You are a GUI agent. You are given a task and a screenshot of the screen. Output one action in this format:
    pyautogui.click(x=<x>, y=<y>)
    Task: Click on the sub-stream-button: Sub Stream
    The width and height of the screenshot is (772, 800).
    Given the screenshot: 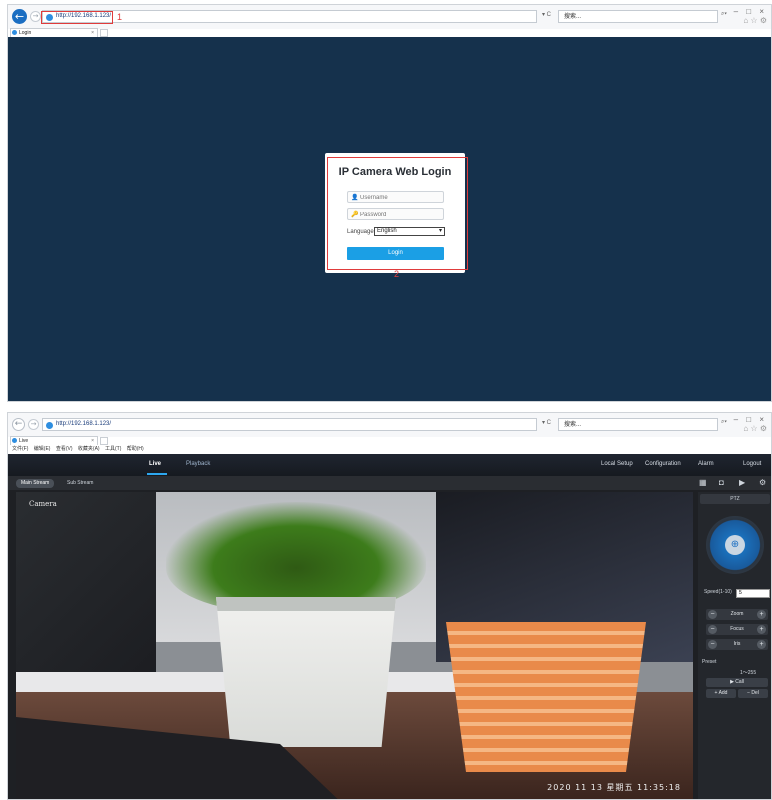 What is the action you would take?
    pyautogui.click(x=80, y=483)
    